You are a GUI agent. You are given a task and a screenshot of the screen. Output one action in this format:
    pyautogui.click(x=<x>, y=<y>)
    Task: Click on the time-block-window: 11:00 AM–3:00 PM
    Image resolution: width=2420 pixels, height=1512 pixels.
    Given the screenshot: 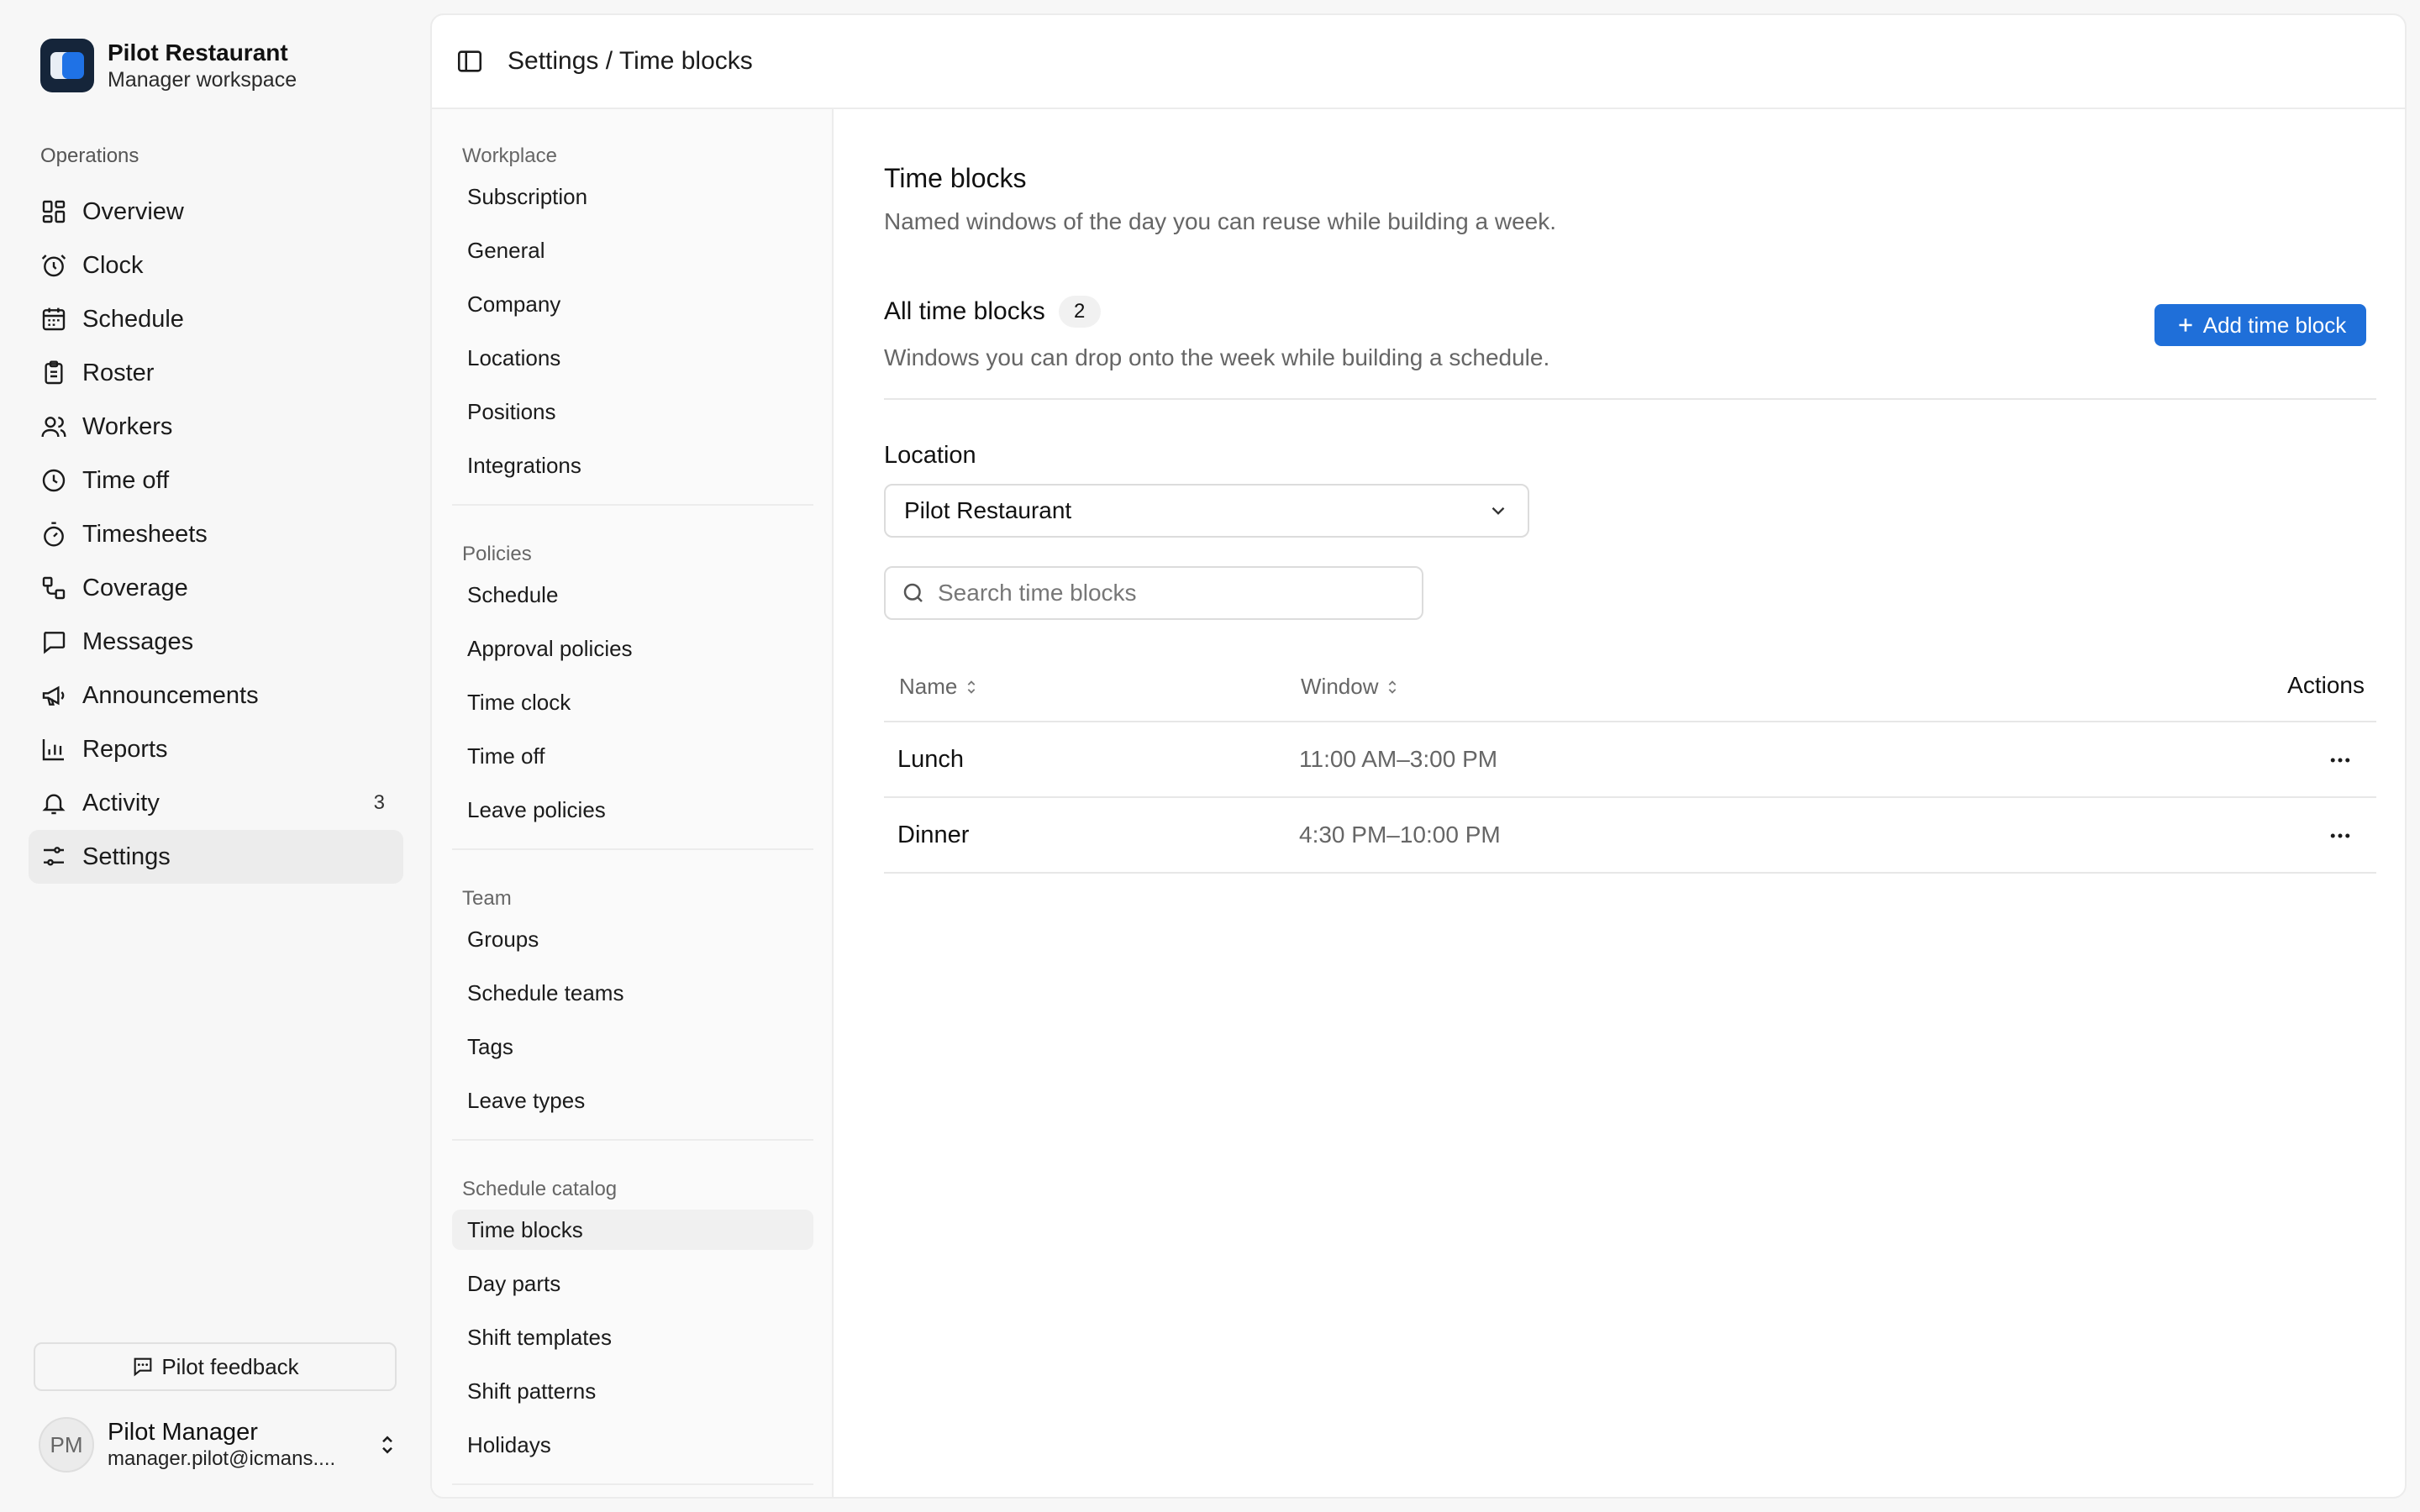 What is the action you would take?
    pyautogui.click(x=1398, y=759)
    